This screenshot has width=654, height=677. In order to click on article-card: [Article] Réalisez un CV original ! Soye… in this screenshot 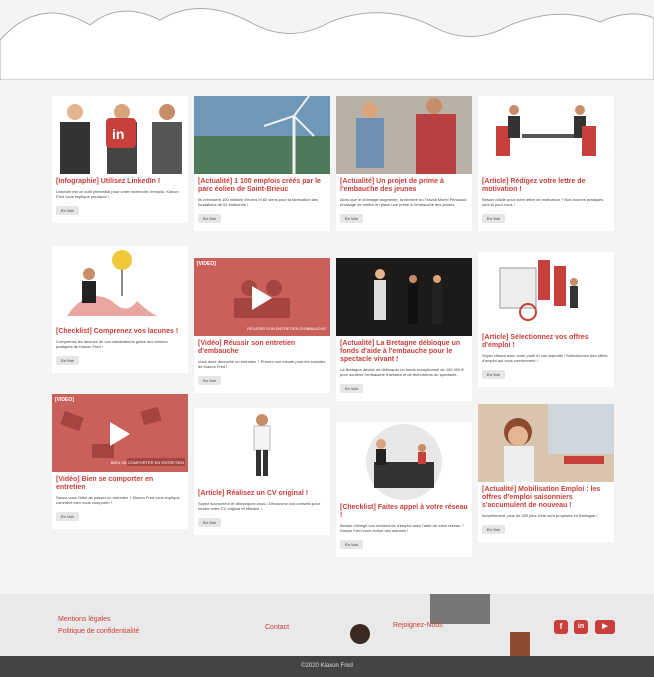, I will do `click(262, 471)`.